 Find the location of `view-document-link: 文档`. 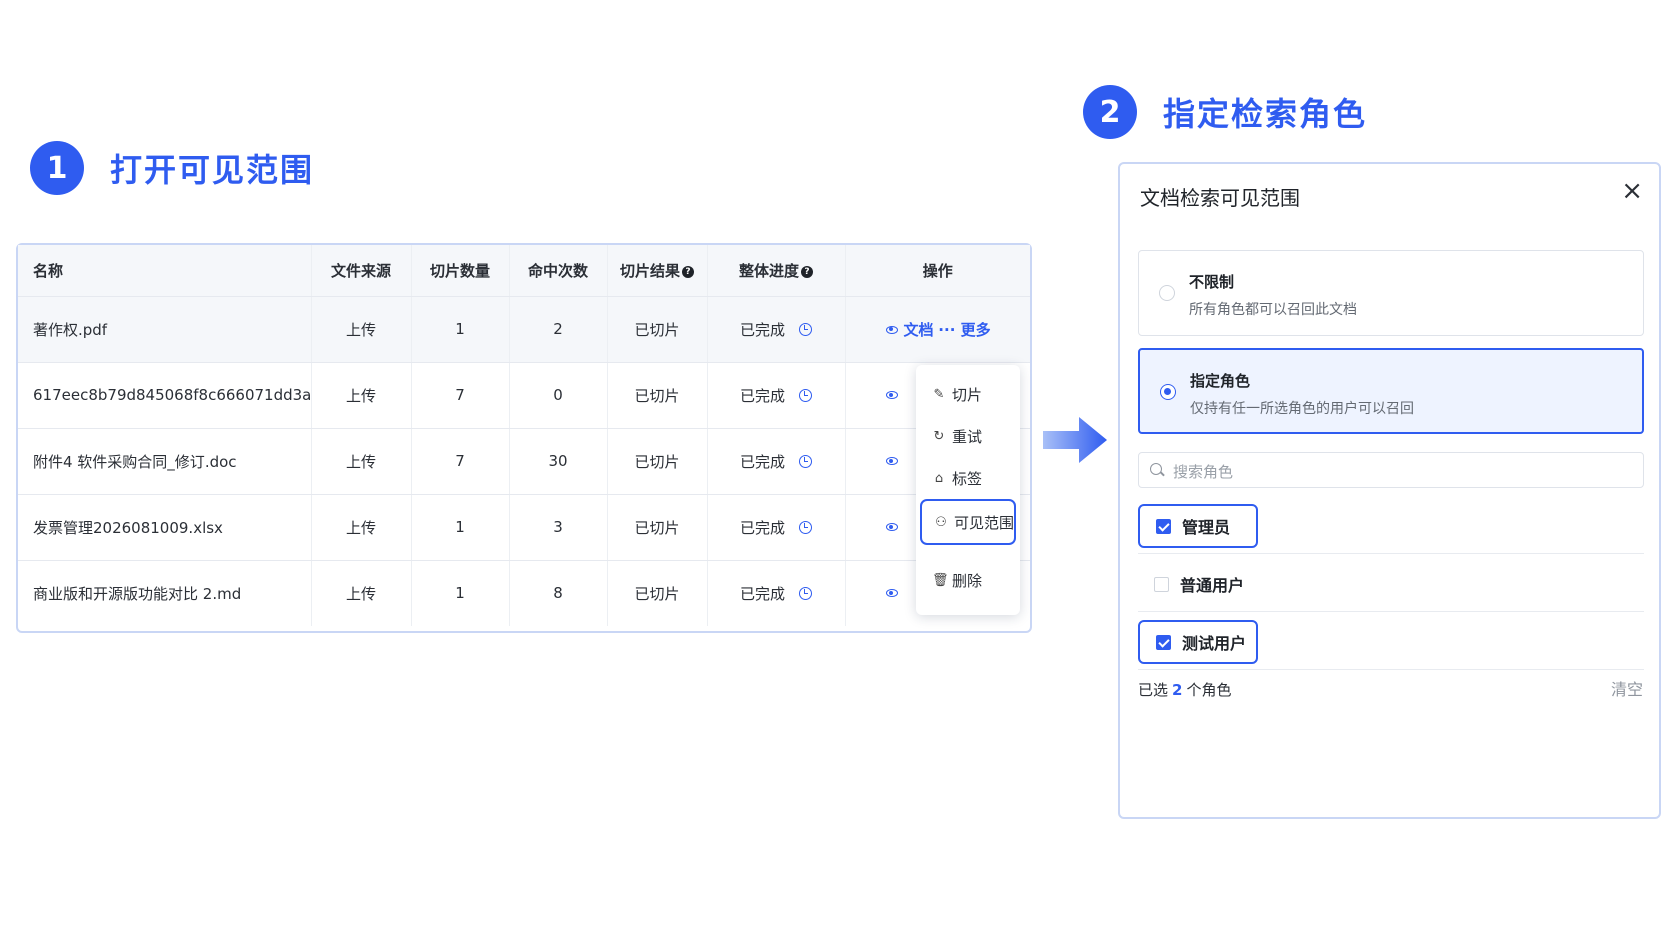

view-document-link: 文档 is located at coordinates (909, 330).